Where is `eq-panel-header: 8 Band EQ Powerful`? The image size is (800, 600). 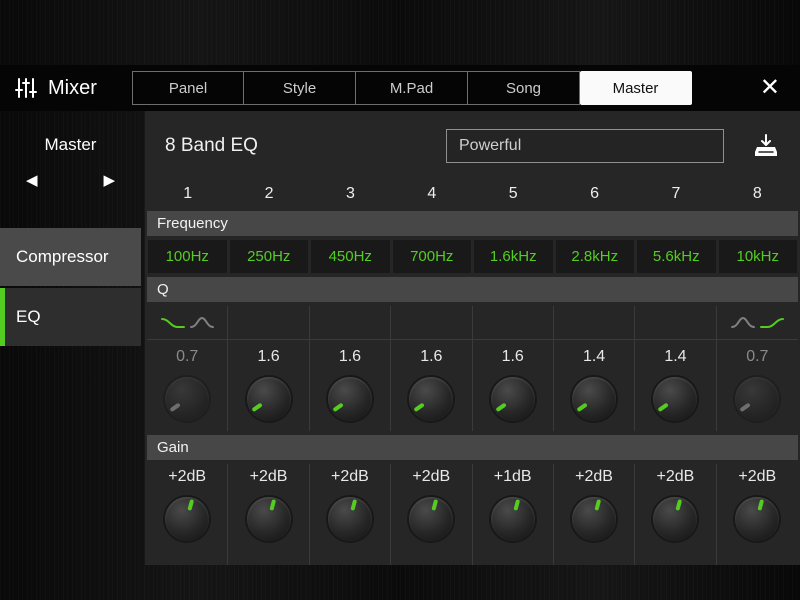
eq-panel-header: 8 Band EQ Powerful is located at coordinates (472, 146).